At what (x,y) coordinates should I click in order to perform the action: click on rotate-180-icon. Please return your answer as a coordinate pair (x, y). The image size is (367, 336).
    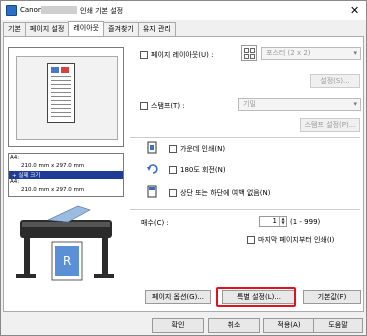
    Looking at the image, I should click on (152, 168).